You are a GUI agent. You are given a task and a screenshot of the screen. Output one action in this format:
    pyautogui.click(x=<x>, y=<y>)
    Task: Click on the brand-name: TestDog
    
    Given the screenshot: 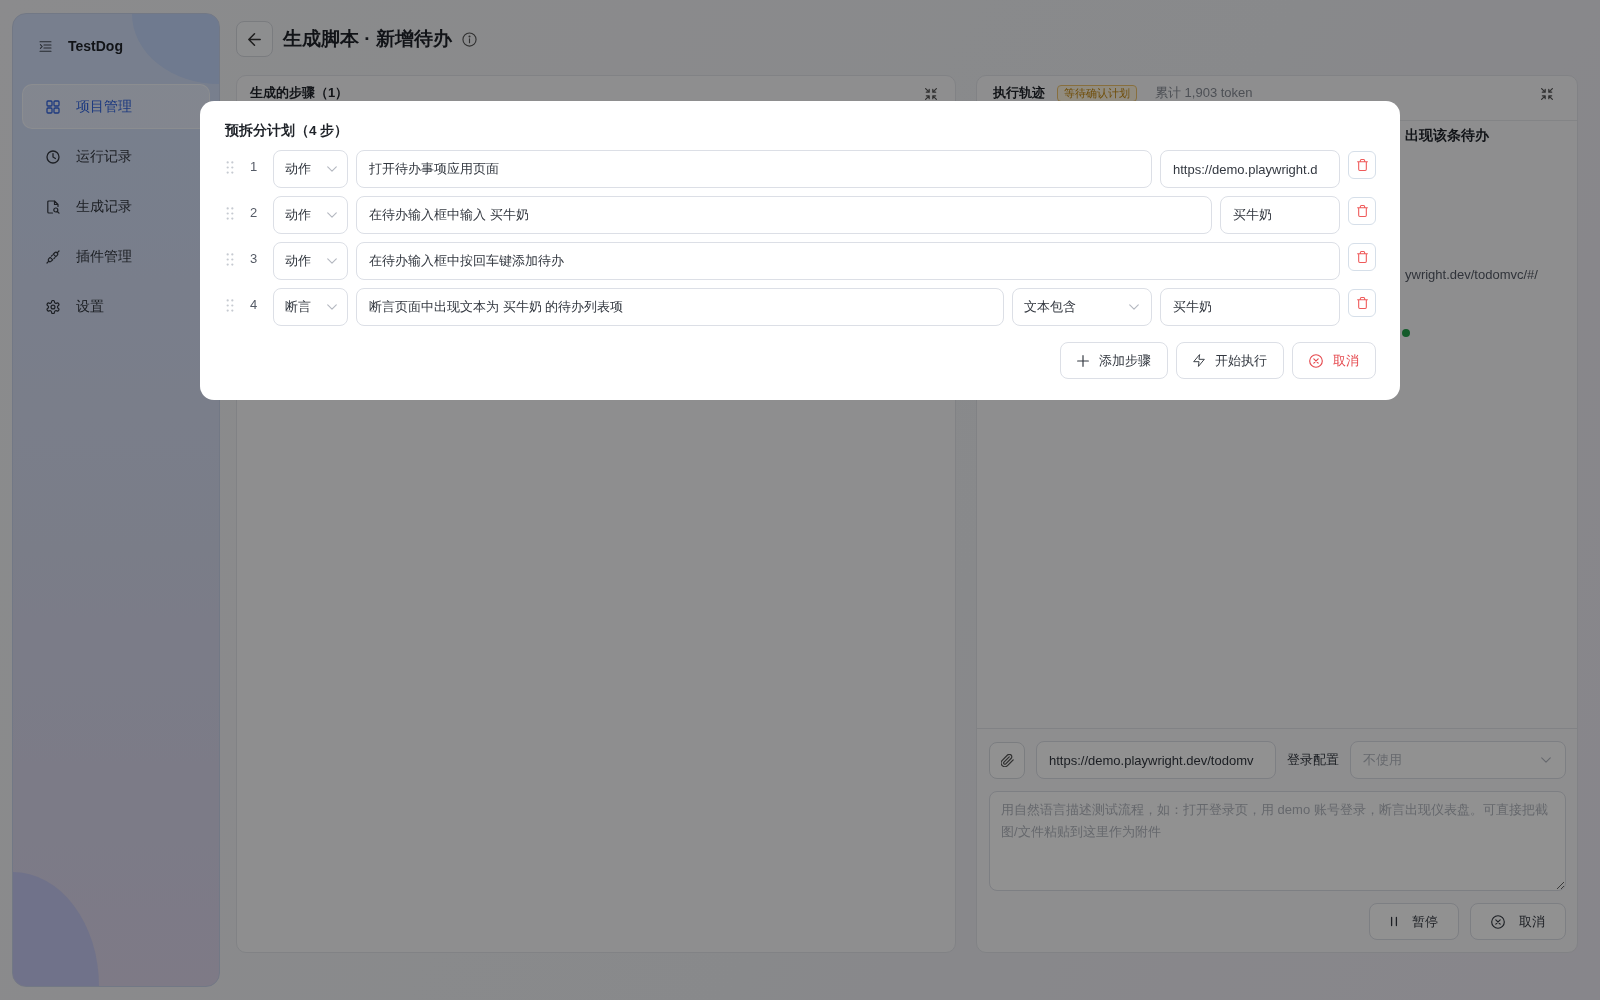 What is the action you would take?
    pyautogui.click(x=95, y=46)
    